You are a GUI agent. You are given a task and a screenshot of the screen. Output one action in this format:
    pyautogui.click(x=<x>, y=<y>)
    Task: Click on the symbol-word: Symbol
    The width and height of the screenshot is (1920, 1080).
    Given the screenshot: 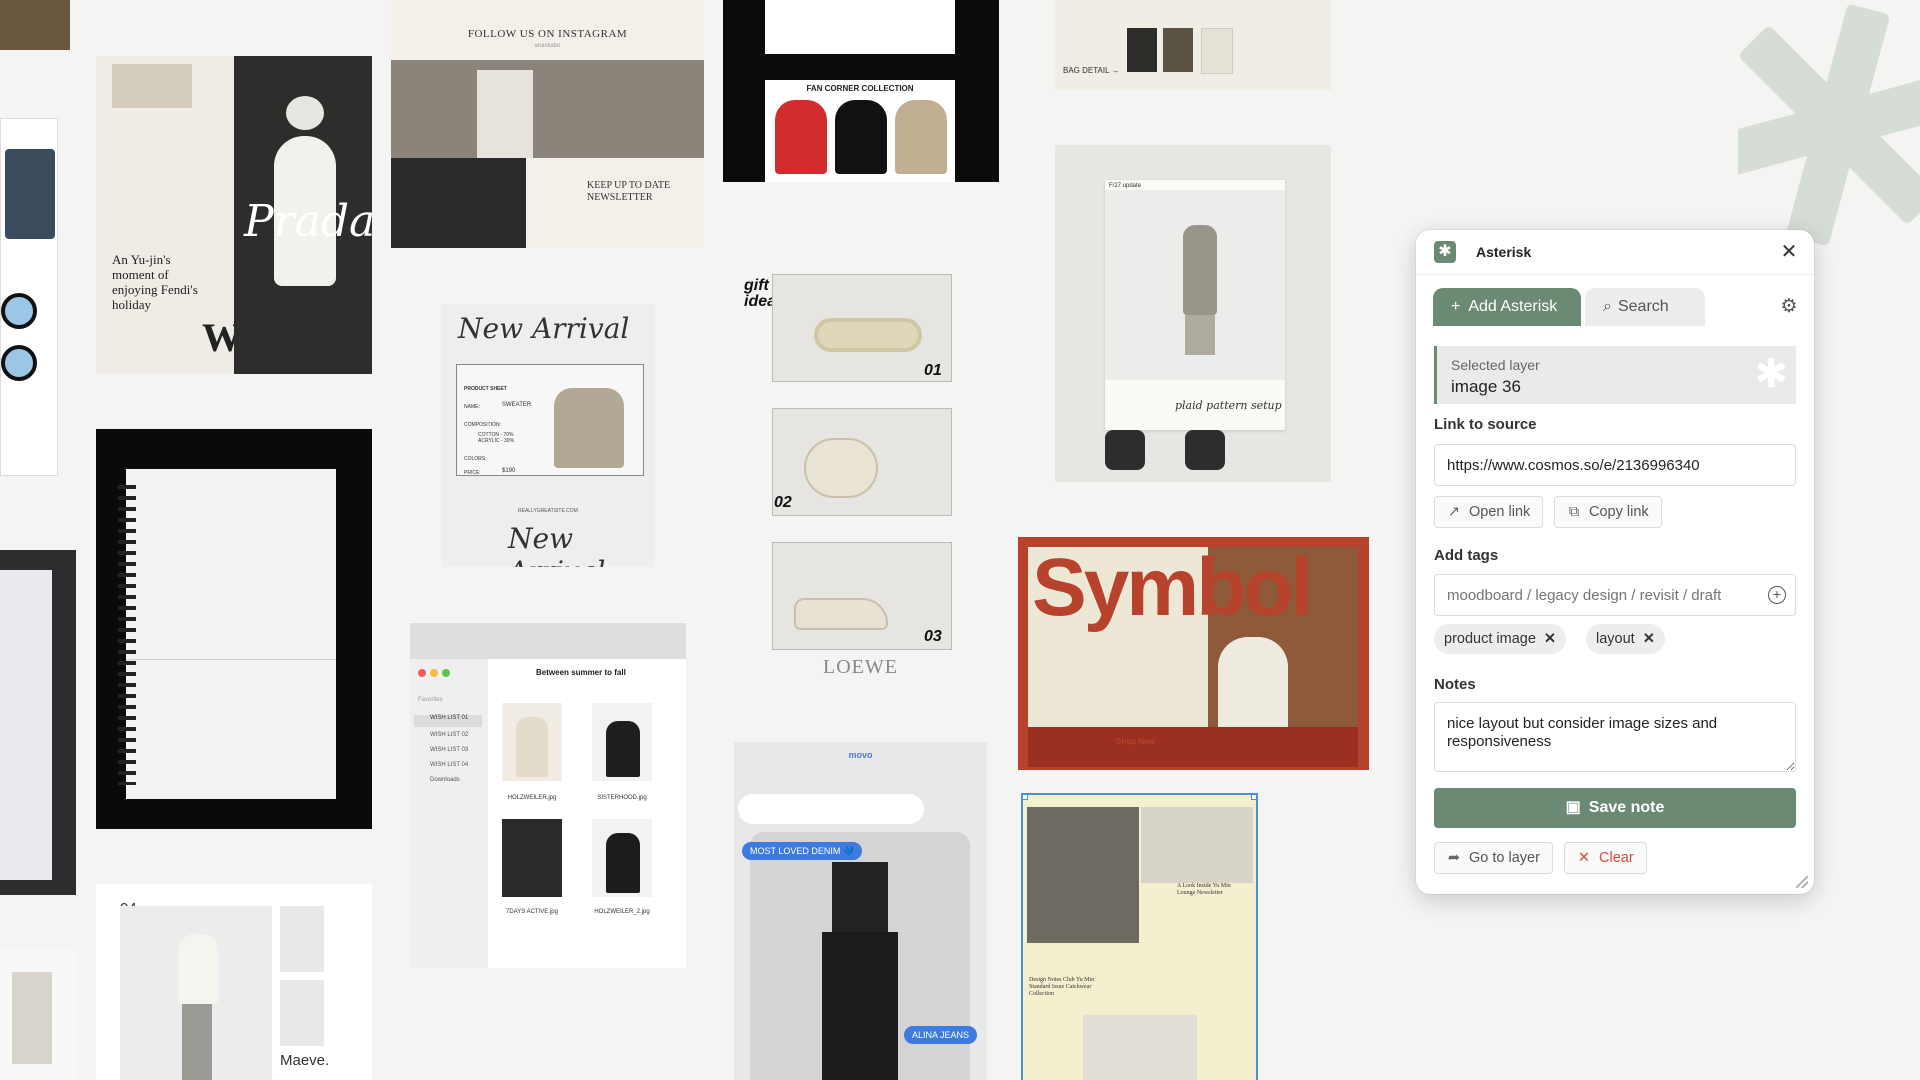 What is the action you would take?
    pyautogui.click(x=1172, y=587)
    